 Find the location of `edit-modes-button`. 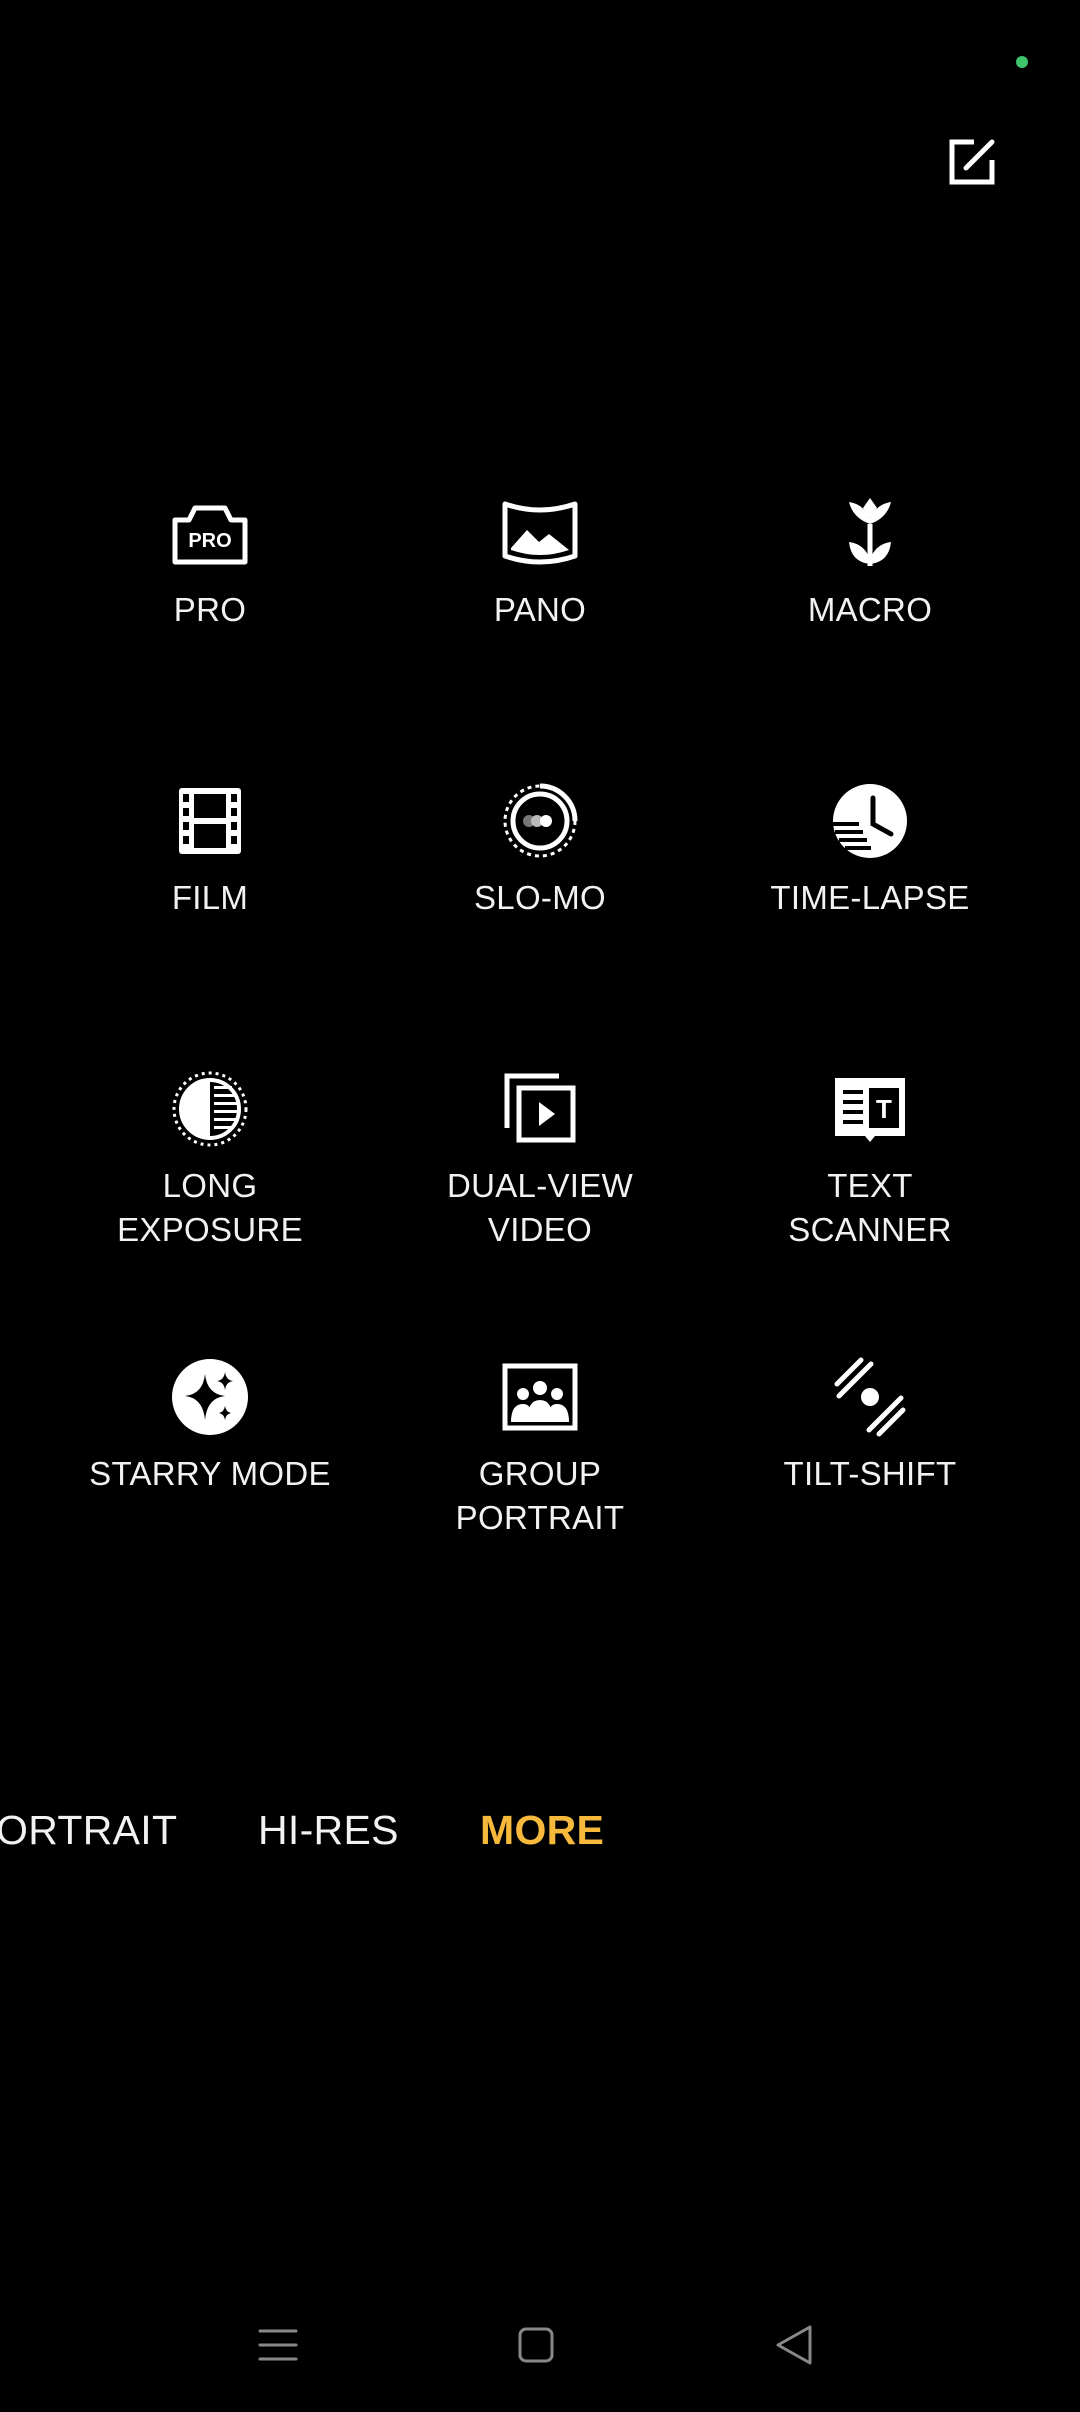

edit-modes-button is located at coordinates (972, 162).